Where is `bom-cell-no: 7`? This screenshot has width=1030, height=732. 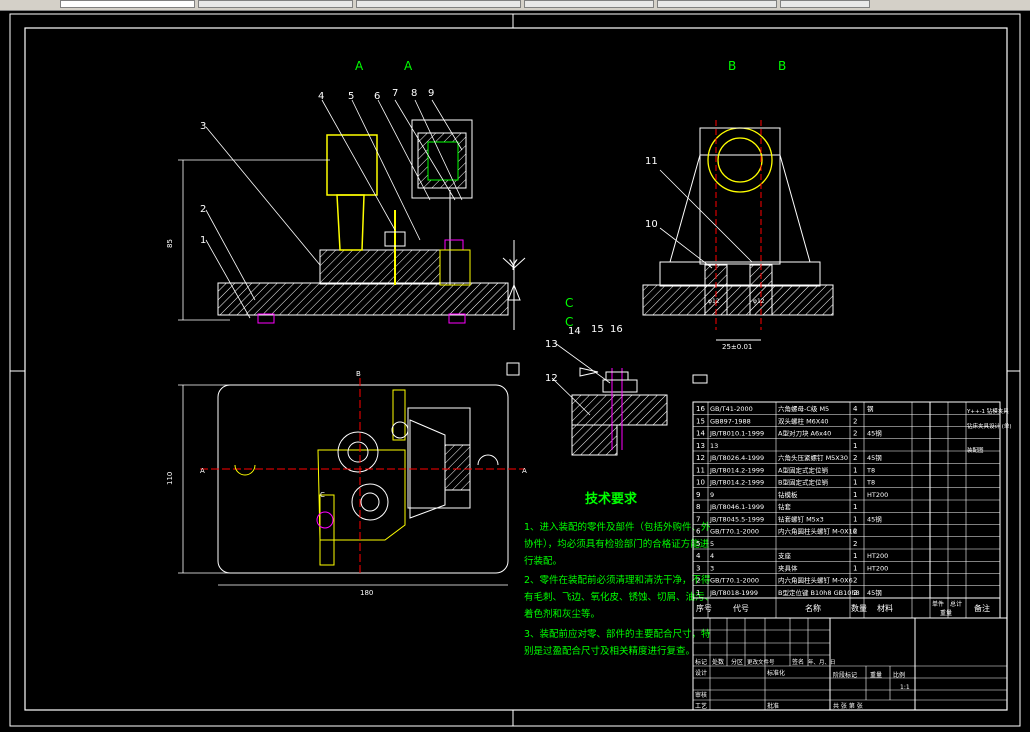 bom-cell-no: 7 is located at coordinates (698, 519).